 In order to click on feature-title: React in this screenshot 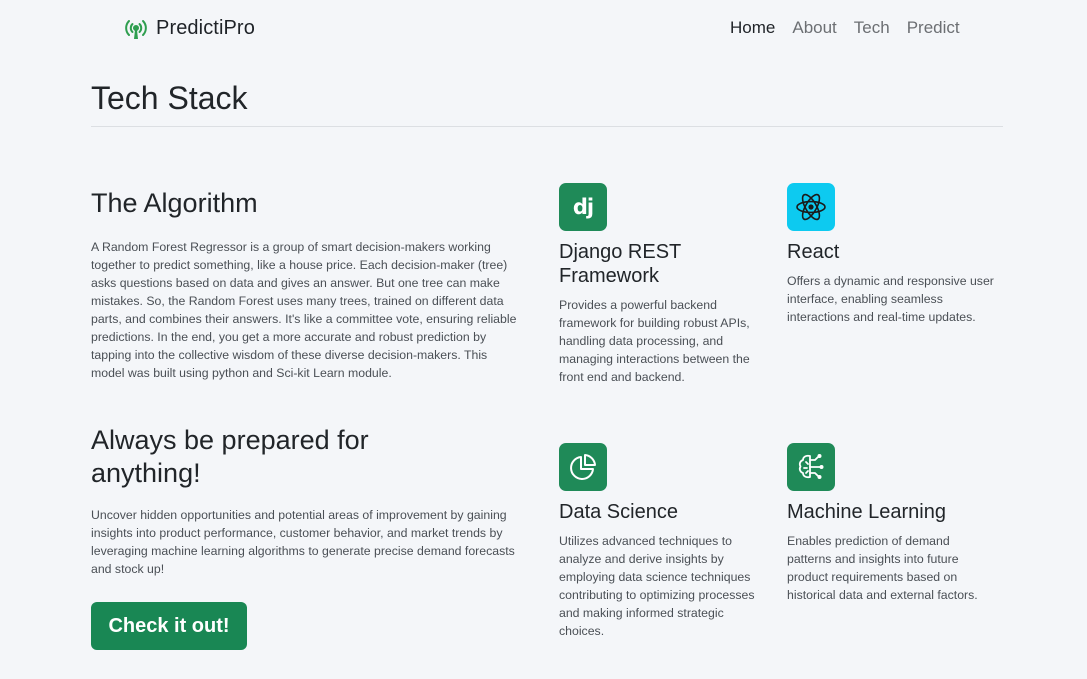, I will do `click(813, 252)`.